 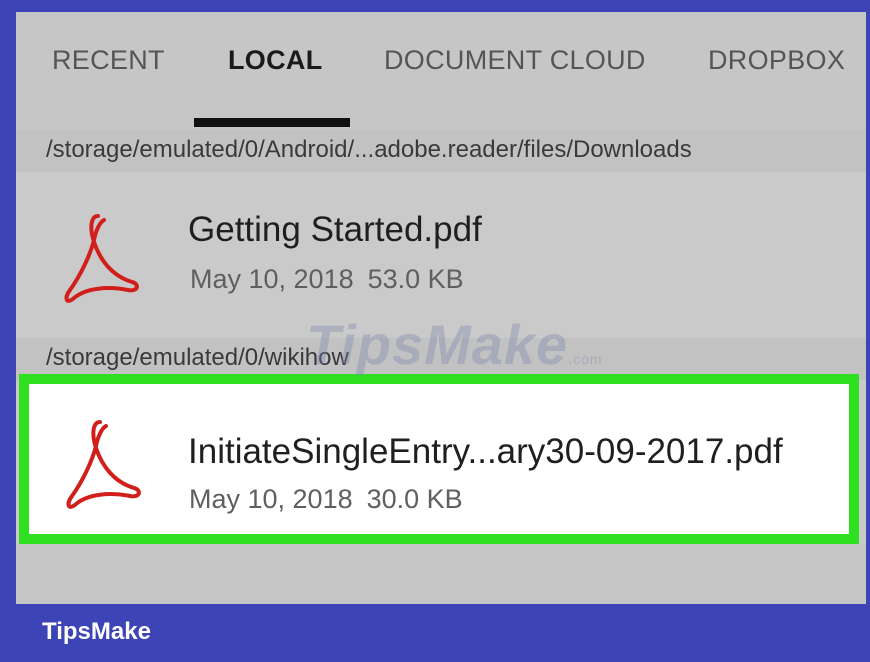 I want to click on watermark: TipsMake.com, so click(x=454, y=344).